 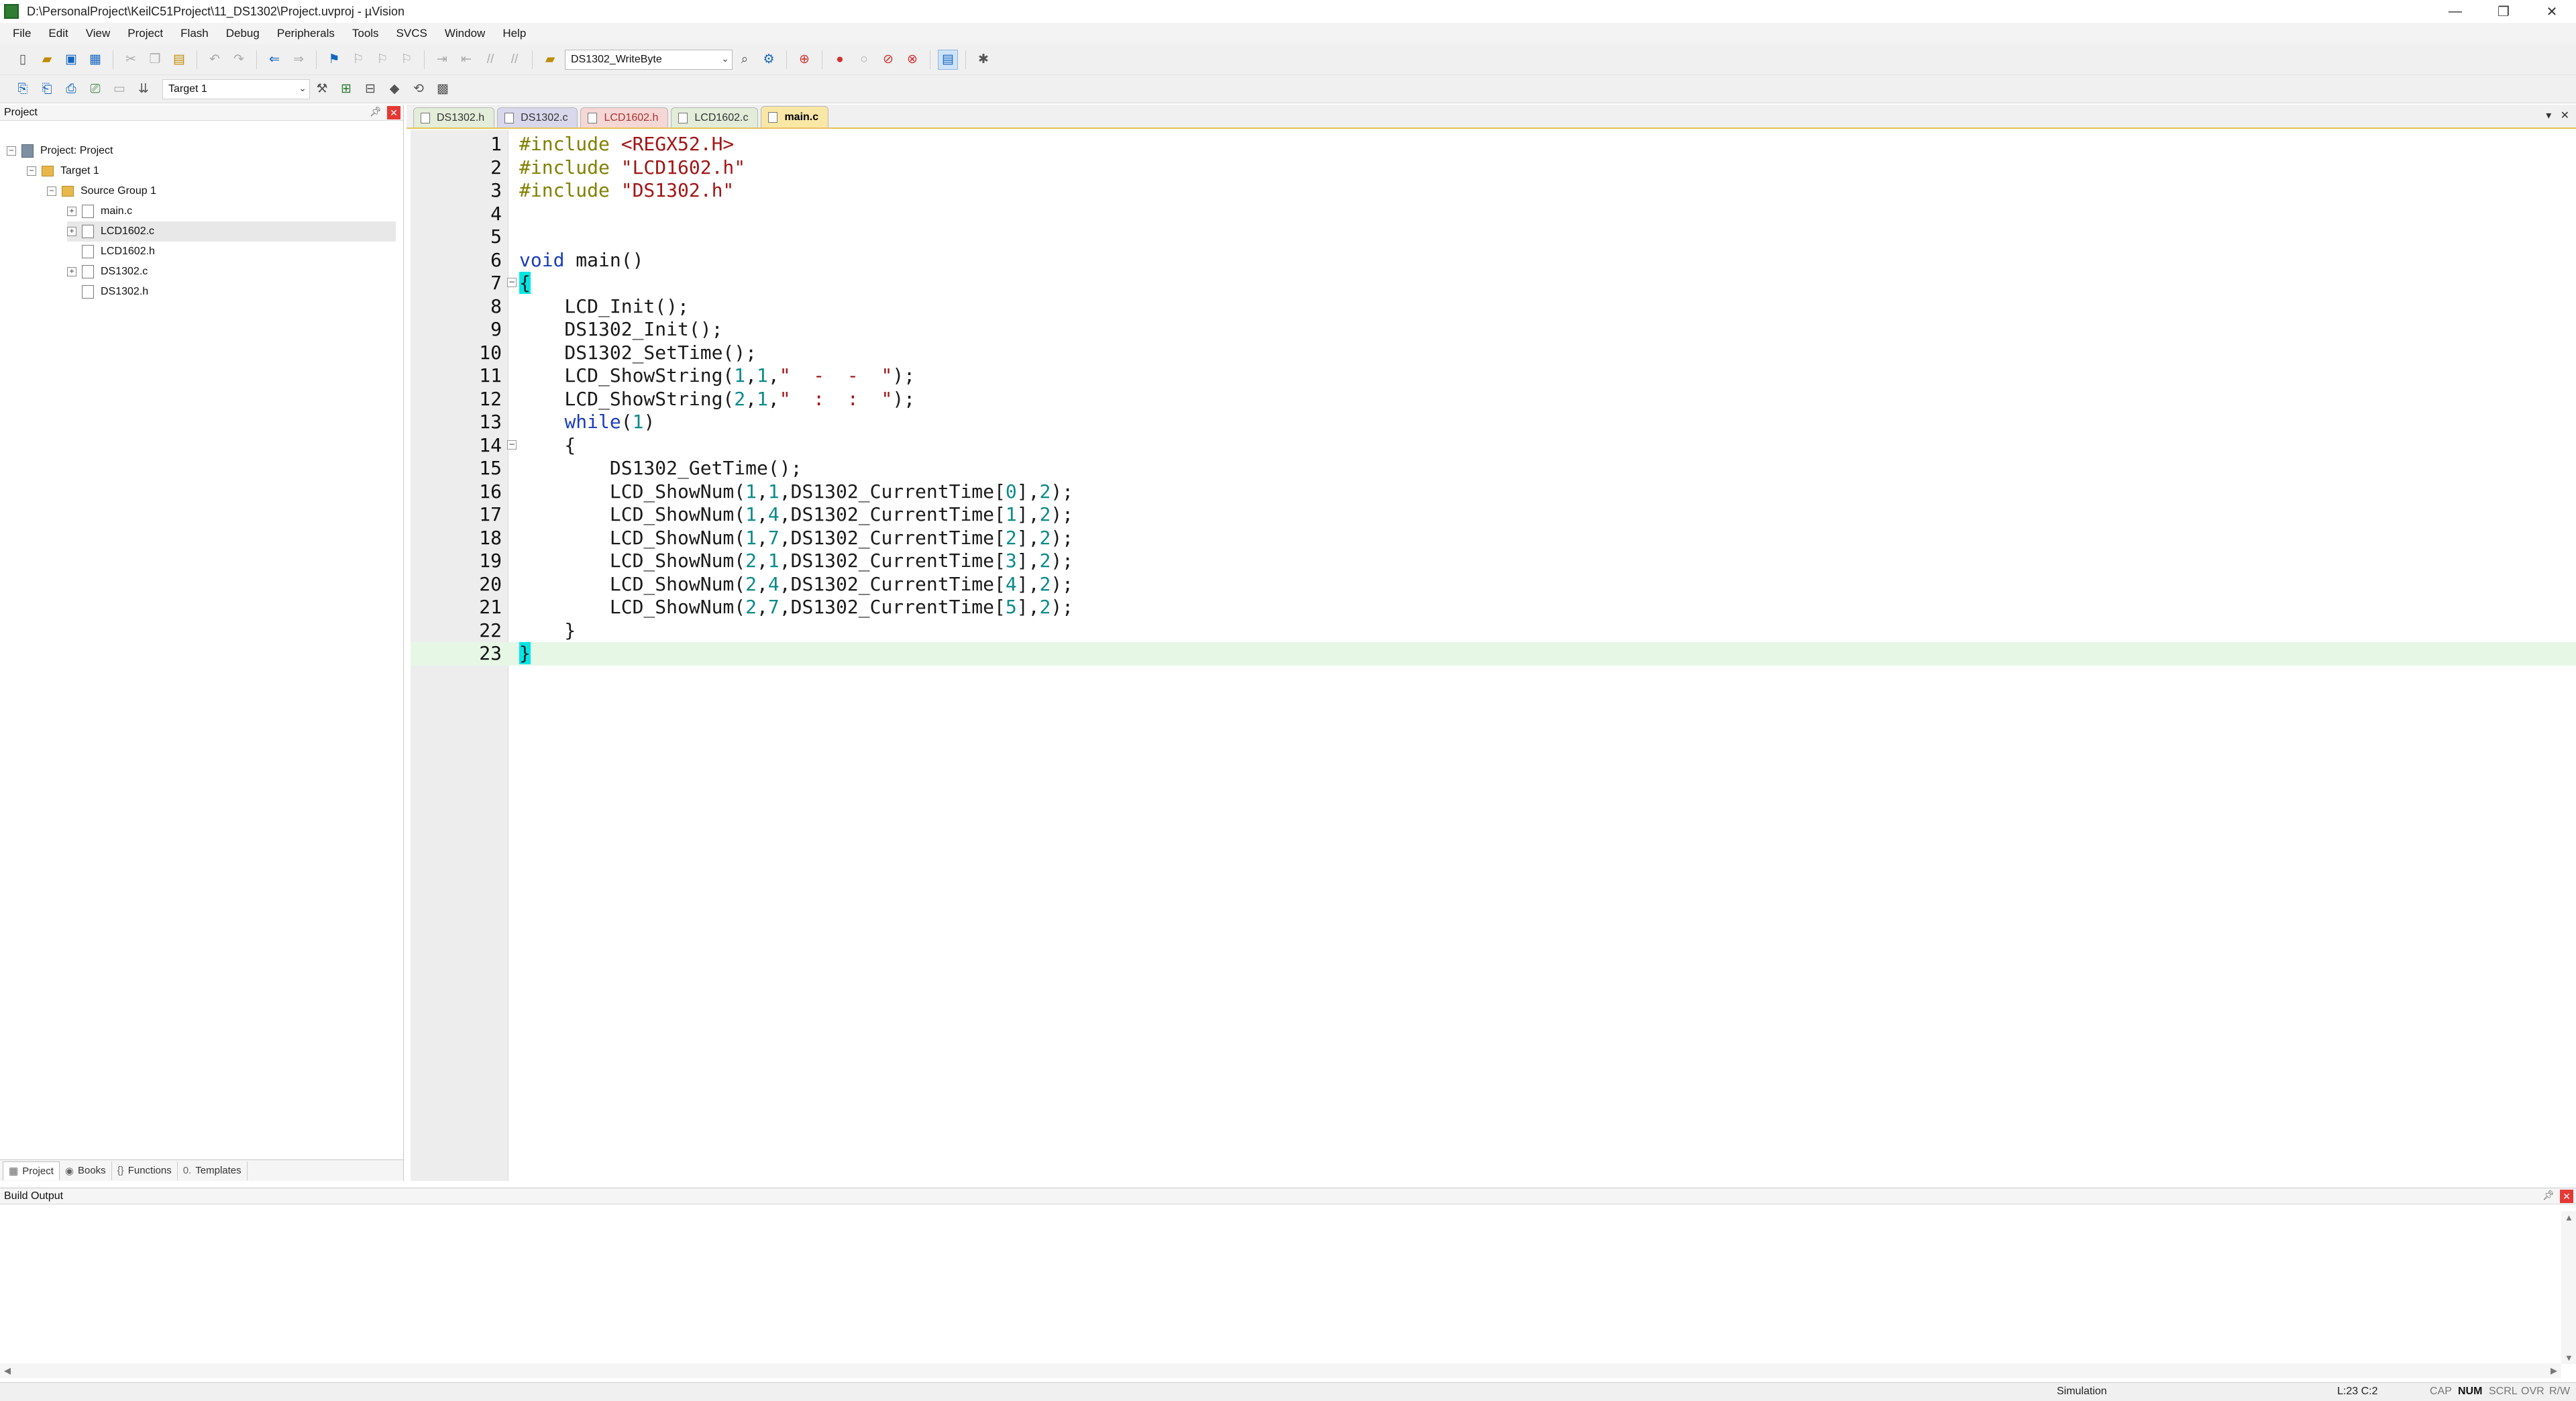 I want to click on scroll-up-icon: ▲, so click(x=2569, y=1217).